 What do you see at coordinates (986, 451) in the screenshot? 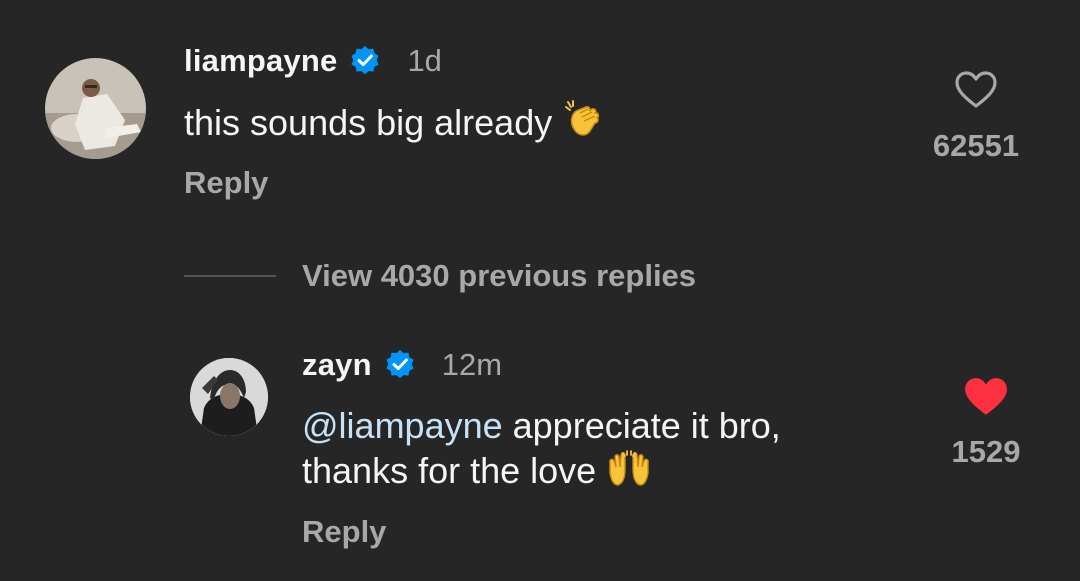
I see `like-count: 1529` at bounding box center [986, 451].